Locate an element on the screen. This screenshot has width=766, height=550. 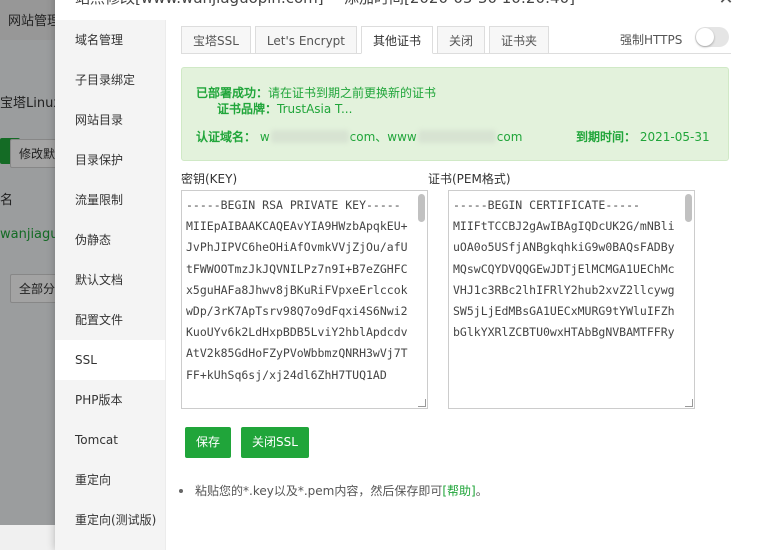
sidebar-item-ssl: SSL is located at coordinates (110, 360).